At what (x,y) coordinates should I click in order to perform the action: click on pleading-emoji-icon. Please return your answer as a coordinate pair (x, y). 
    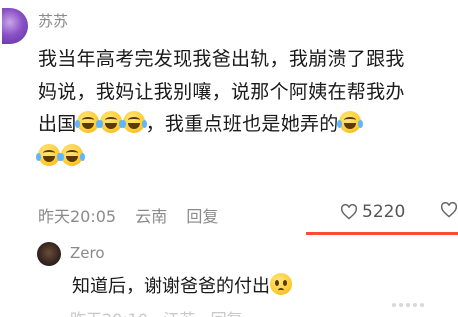
    Looking at the image, I should click on (281, 284).